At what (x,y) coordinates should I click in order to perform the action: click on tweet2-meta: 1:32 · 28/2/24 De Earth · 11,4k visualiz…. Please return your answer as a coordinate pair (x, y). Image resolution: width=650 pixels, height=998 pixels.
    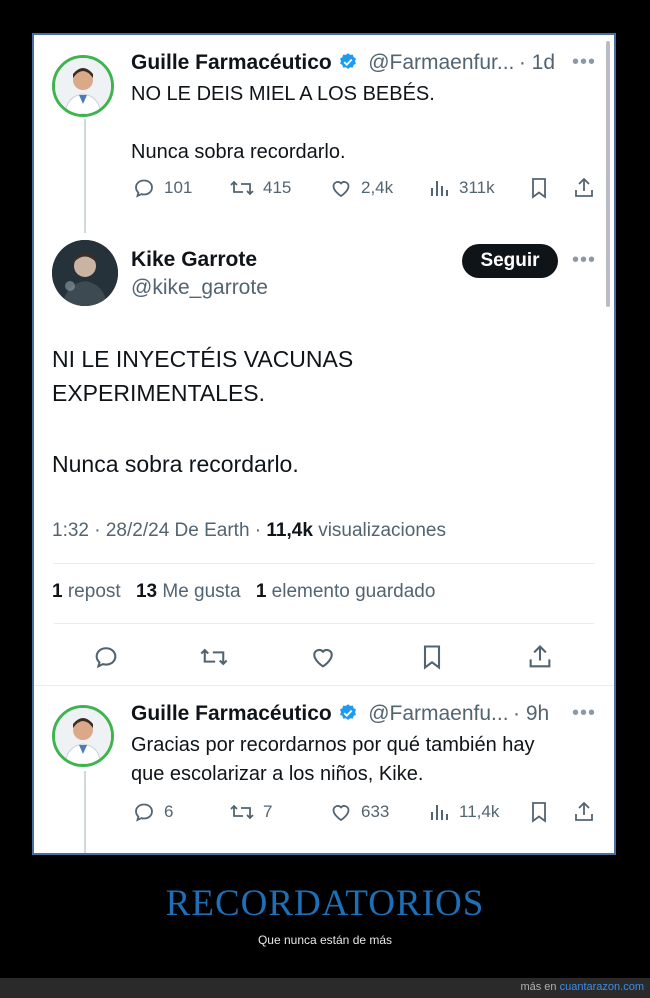
    Looking at the image, I should click on (249, 531).